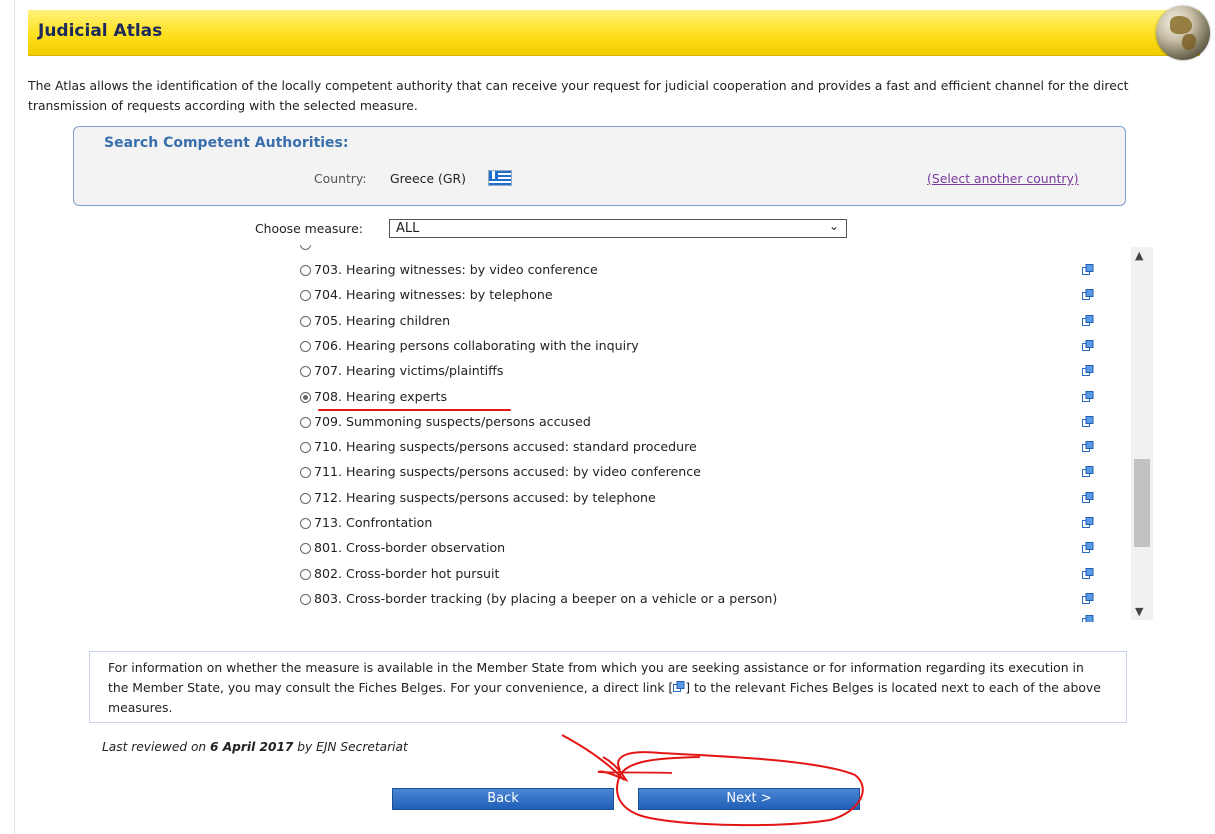 This screenshot has height=834, width=1215. I want to click on select-another-country-link: (Select another country), so click(1003, 178).